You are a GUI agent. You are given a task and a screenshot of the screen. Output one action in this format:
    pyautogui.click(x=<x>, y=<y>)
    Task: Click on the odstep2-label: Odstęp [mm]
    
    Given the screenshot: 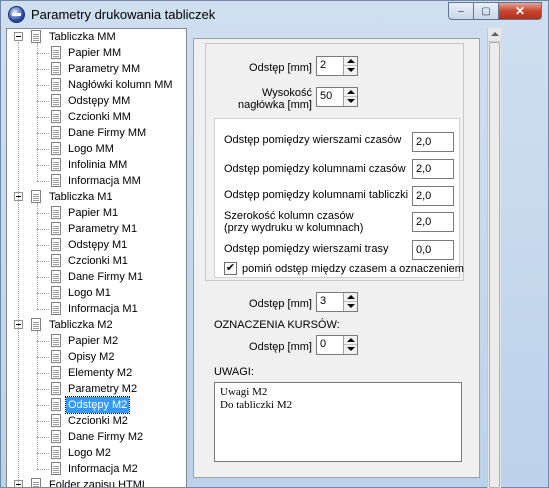 What is the action you would take?
    pyautogui.click(x=280, y=304)
    